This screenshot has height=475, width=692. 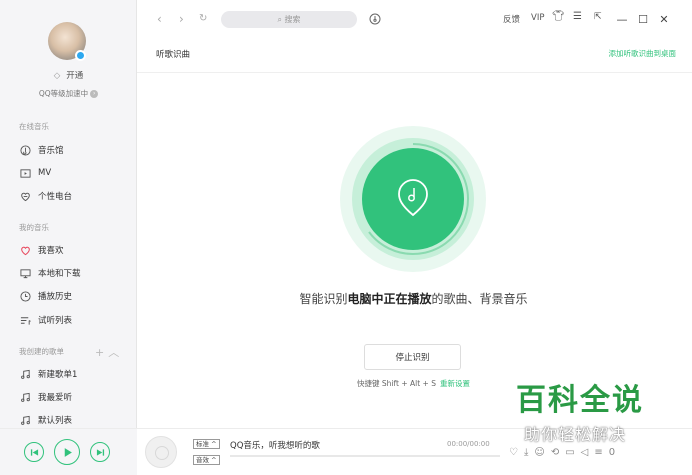 I want to click on music-hall-icon, so click(x=25, y=150).